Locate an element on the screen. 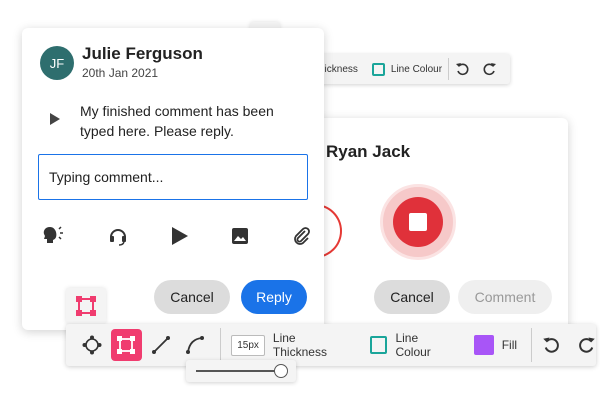 Image resolution: width=600 pixels, height=400 pixels. play-comment-icon is located at coordinates (55, 121).